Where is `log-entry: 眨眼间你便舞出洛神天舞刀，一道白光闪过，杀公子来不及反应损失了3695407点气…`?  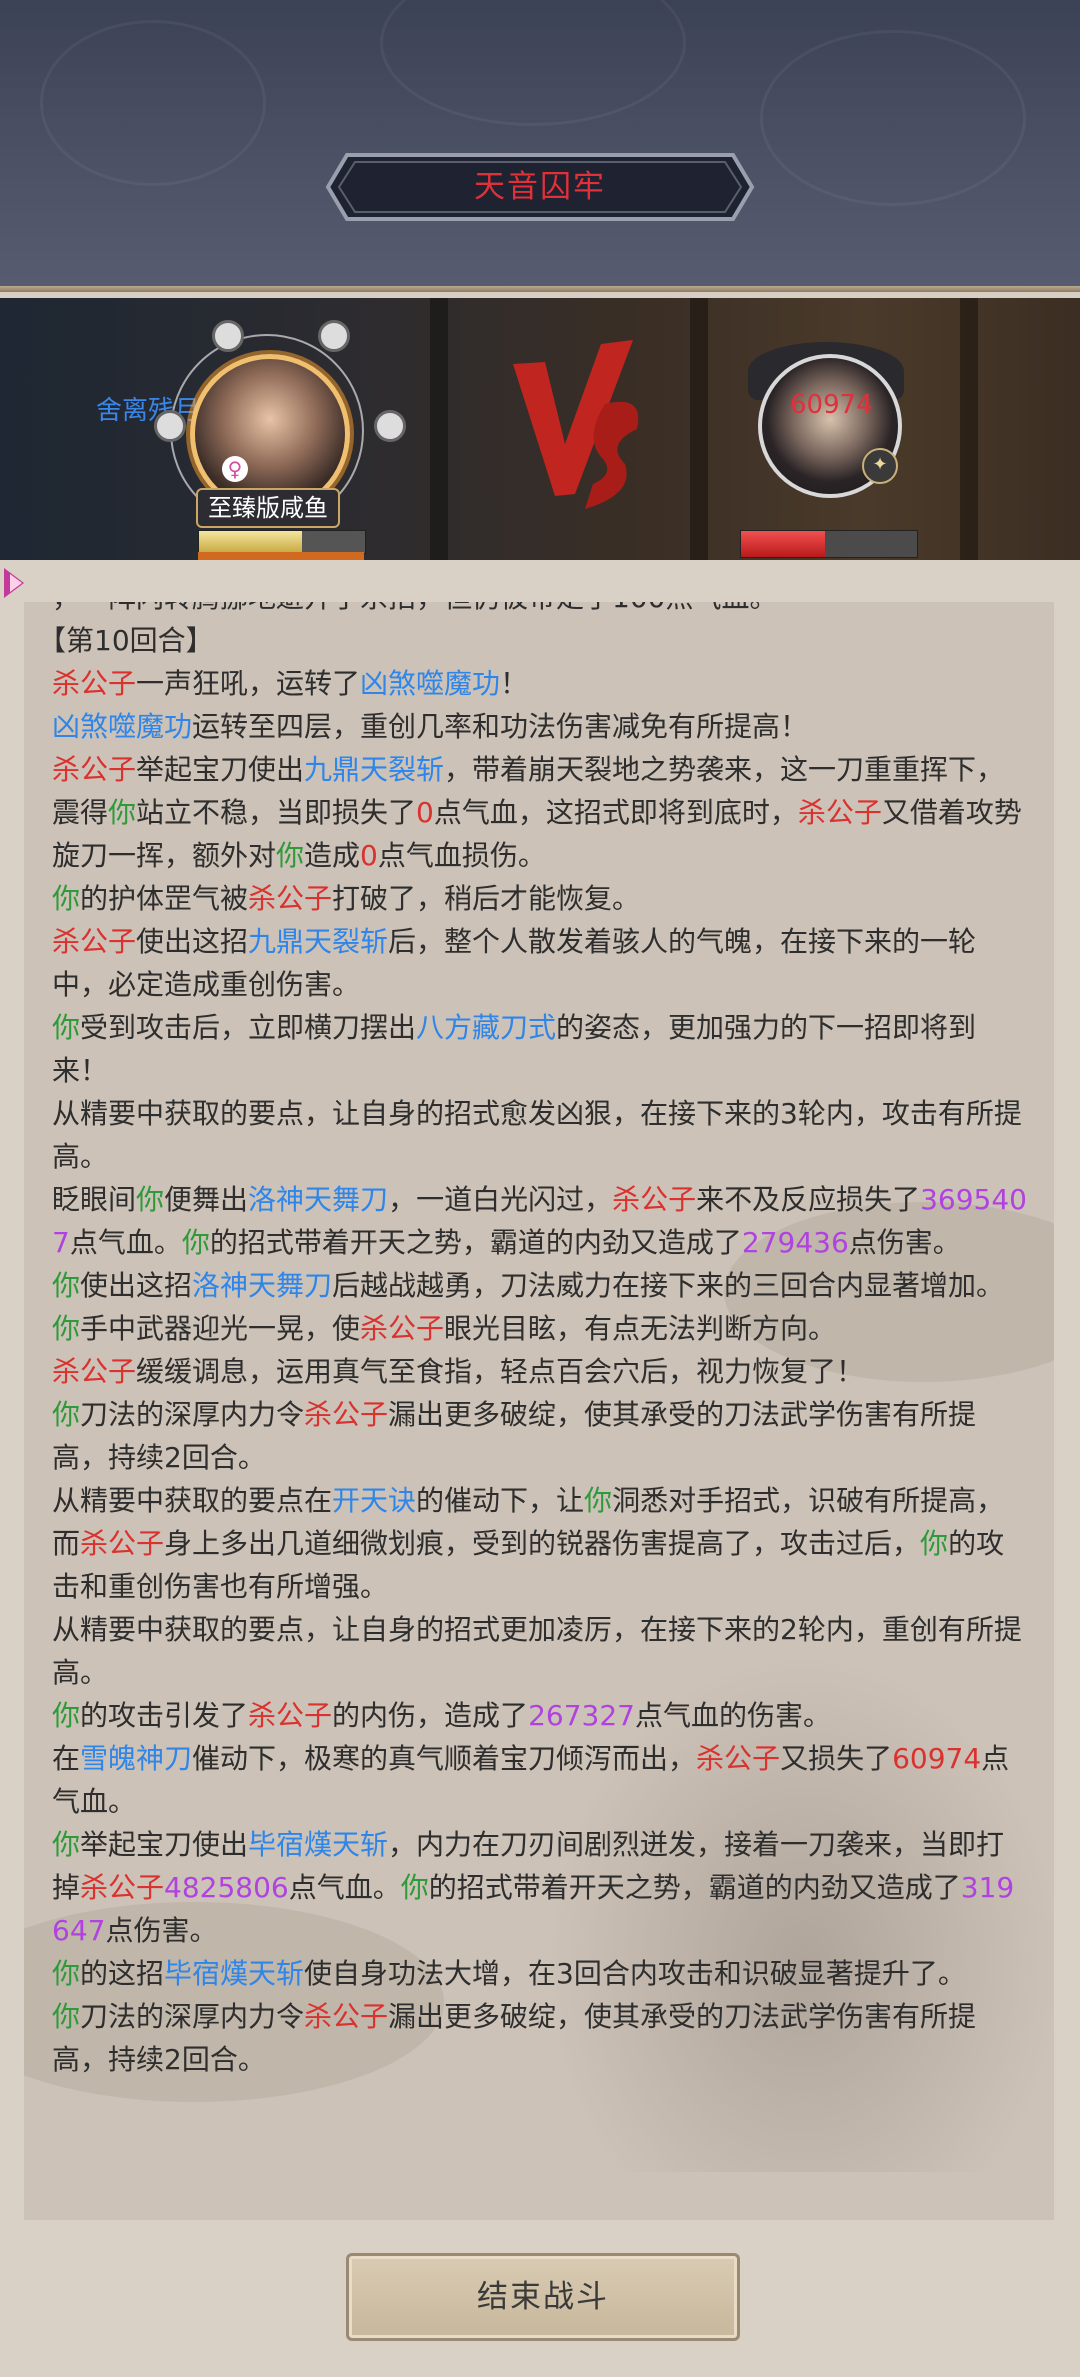
log-entry: 眨眼间你便舞出洛神天舞刀，一道白光闪过，杀公子来不及反应损失了3695407点气… is located at coordinates (542, 1221).